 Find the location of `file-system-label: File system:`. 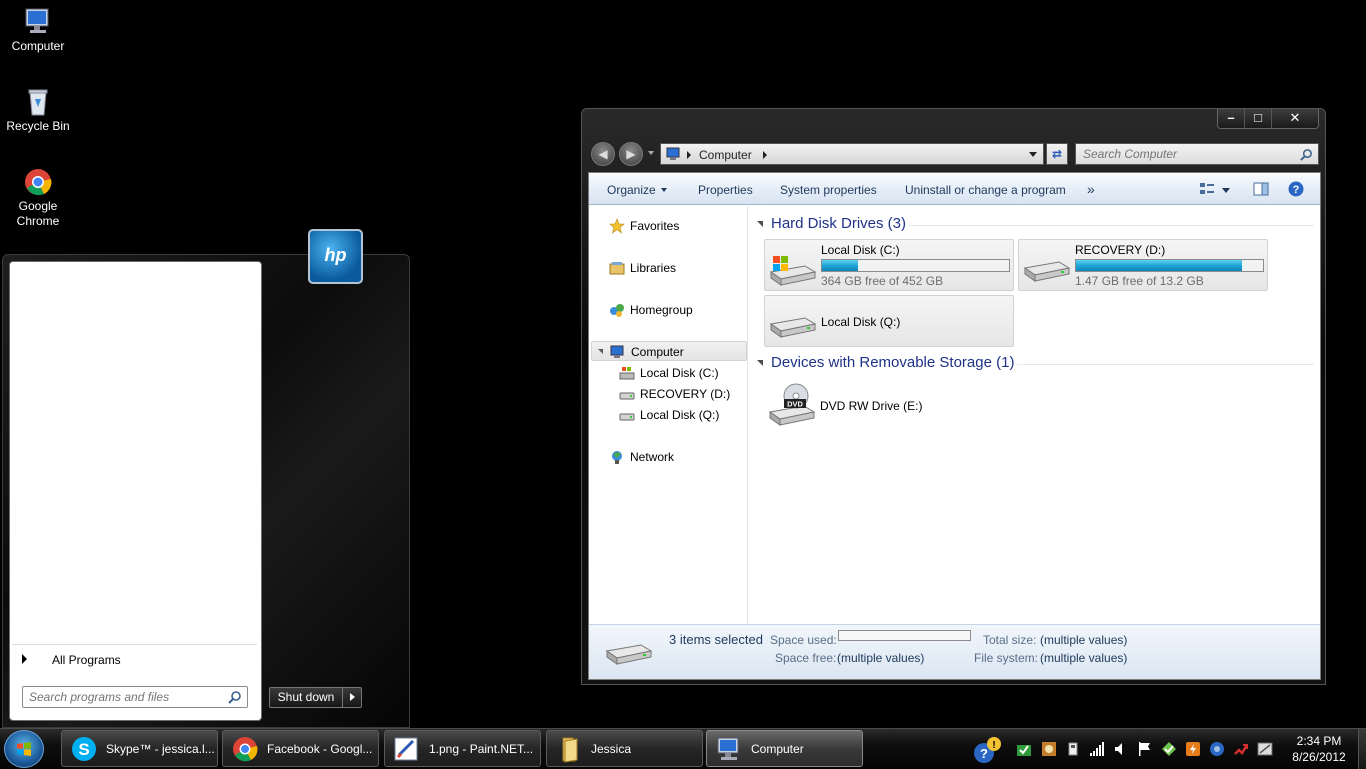

file-system-label: File system: is located at coordinates (1006, 658).